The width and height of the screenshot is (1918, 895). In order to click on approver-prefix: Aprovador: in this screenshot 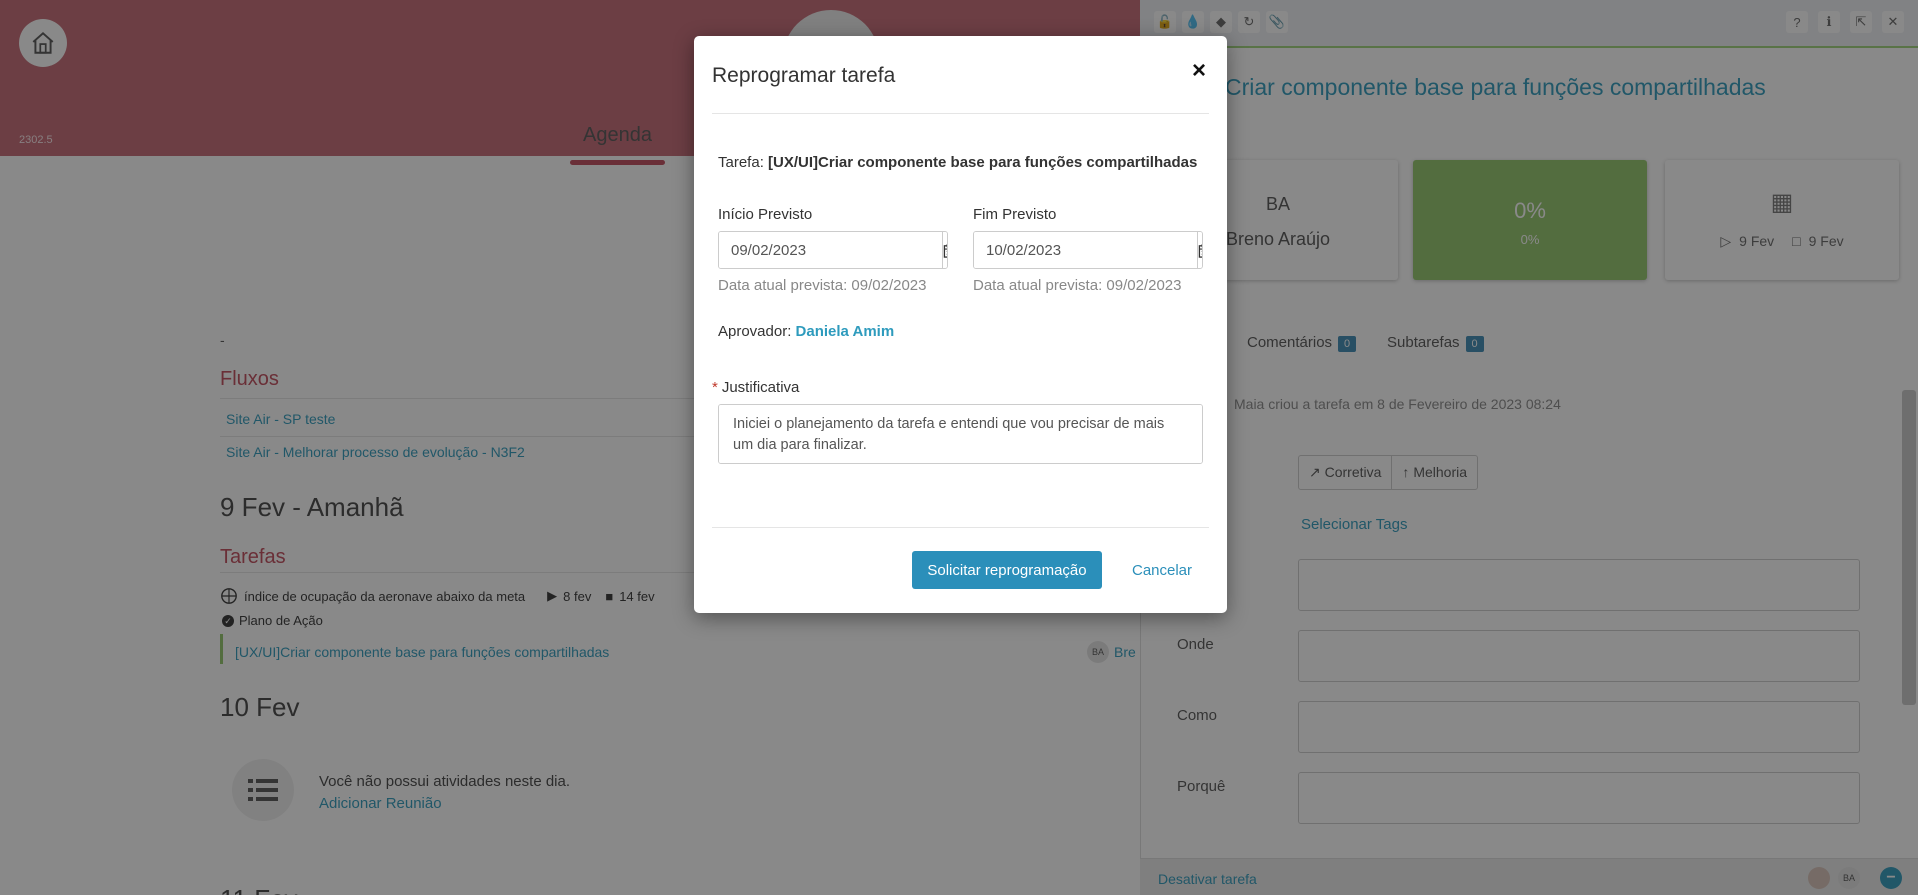, I will do `click(755, 331)`.